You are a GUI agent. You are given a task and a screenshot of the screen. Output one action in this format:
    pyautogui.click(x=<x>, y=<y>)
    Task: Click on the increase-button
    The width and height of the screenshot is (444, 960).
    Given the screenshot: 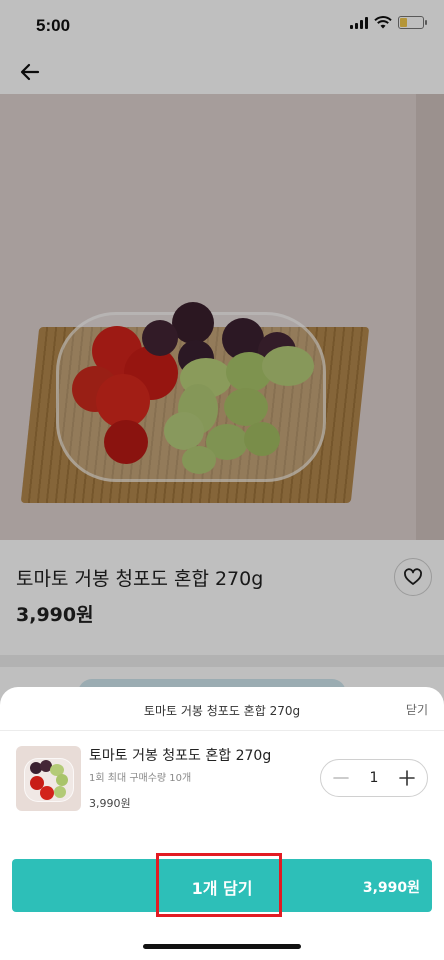 What is the action you would take?
    pyautogui.click(x=407, y=778)
    